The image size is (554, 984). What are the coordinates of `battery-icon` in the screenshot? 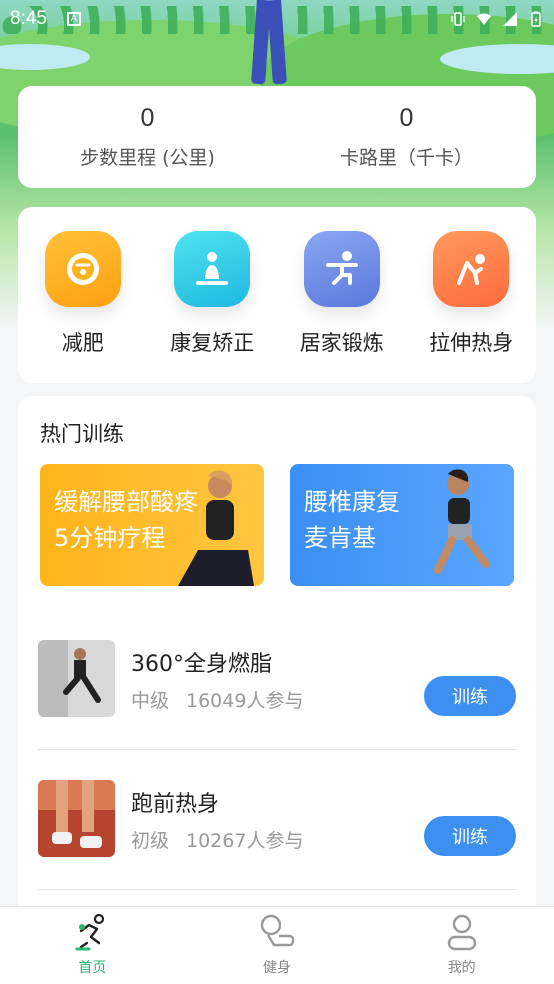 It's located at (536, 19).